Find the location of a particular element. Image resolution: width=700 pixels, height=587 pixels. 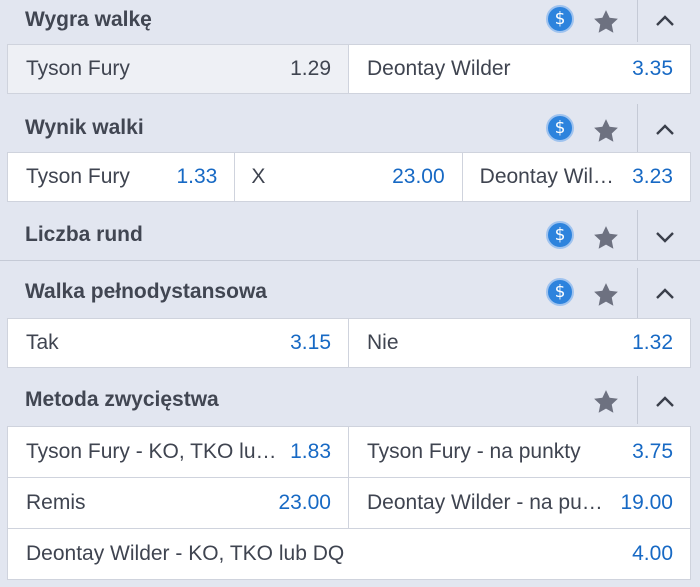

selection-label: Deontay Wilder is located at coordinates (439, 68).